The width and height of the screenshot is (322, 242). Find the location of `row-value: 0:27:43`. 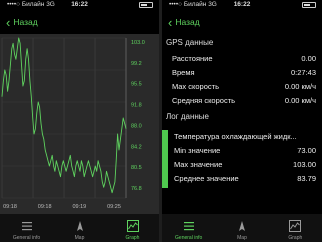

row-value: 0:27:43 is located at coordinates (303, 72).